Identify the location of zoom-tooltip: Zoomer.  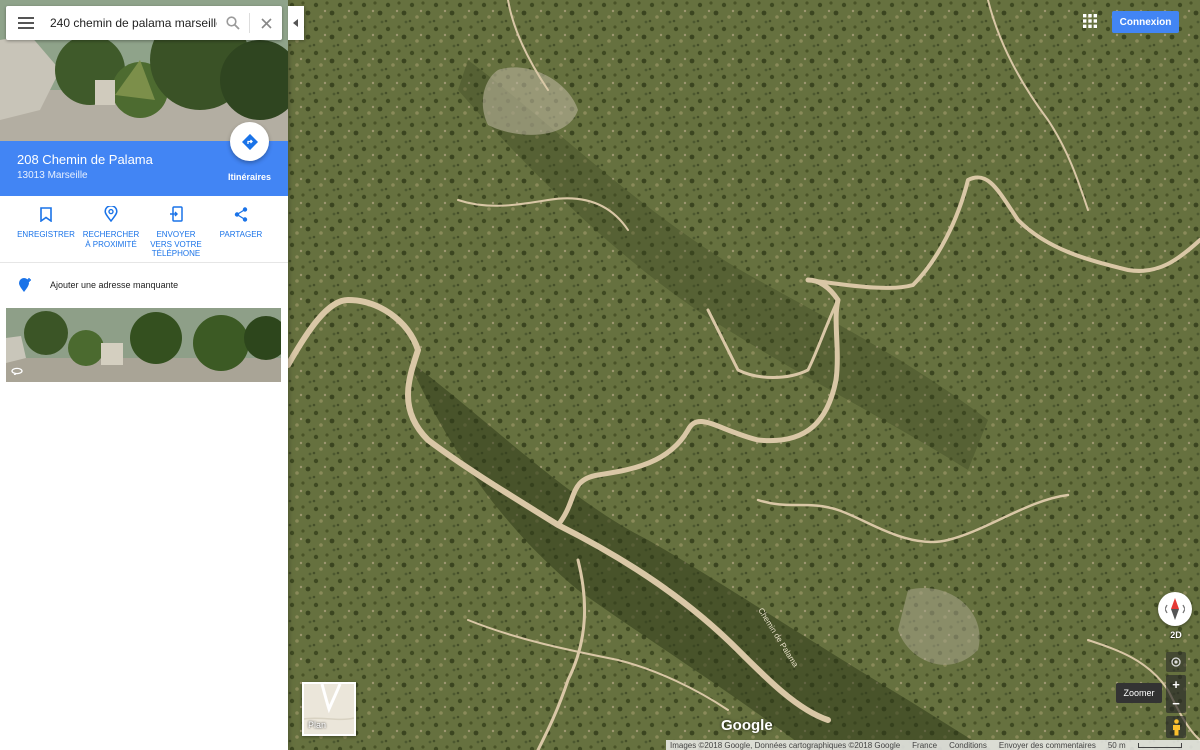
(1139, 693).